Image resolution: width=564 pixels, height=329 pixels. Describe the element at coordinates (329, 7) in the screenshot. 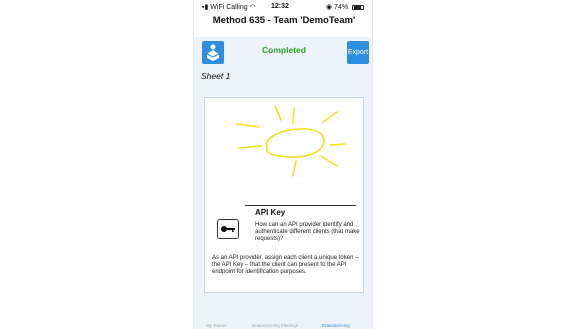

I see `alarm-icon: ◉` at that location.